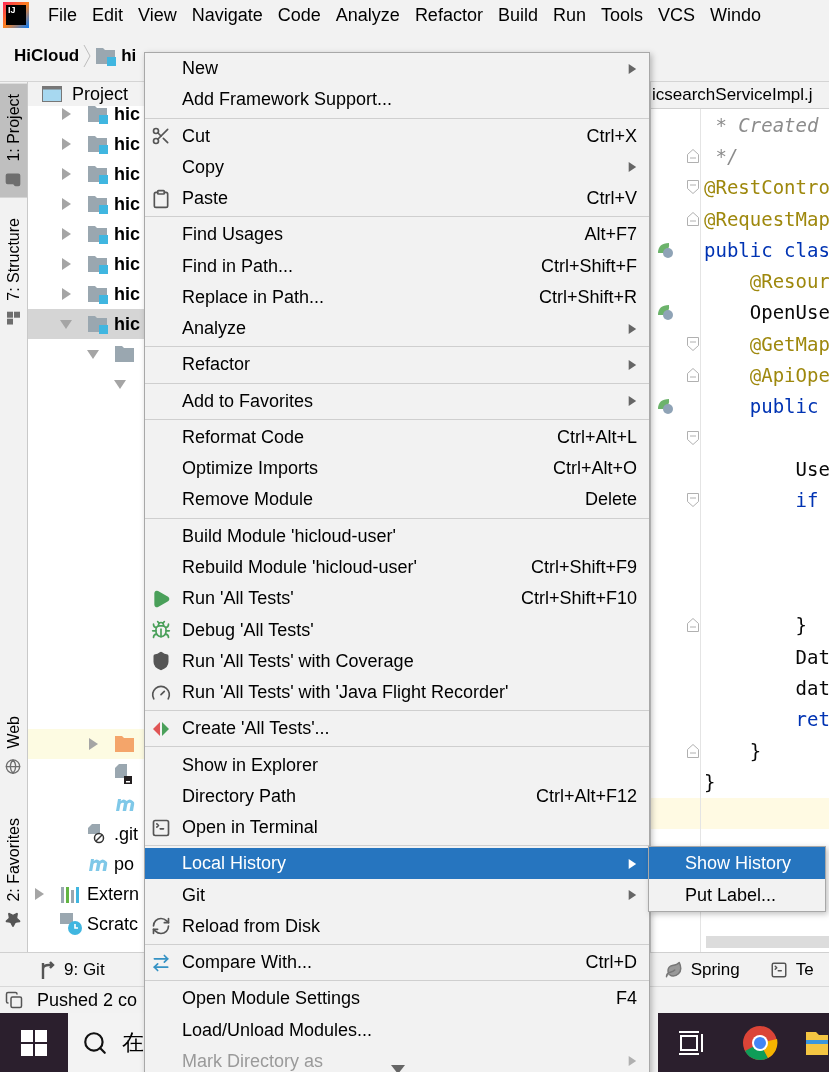  I want to click on code-line: Dat, so click(811, 656).